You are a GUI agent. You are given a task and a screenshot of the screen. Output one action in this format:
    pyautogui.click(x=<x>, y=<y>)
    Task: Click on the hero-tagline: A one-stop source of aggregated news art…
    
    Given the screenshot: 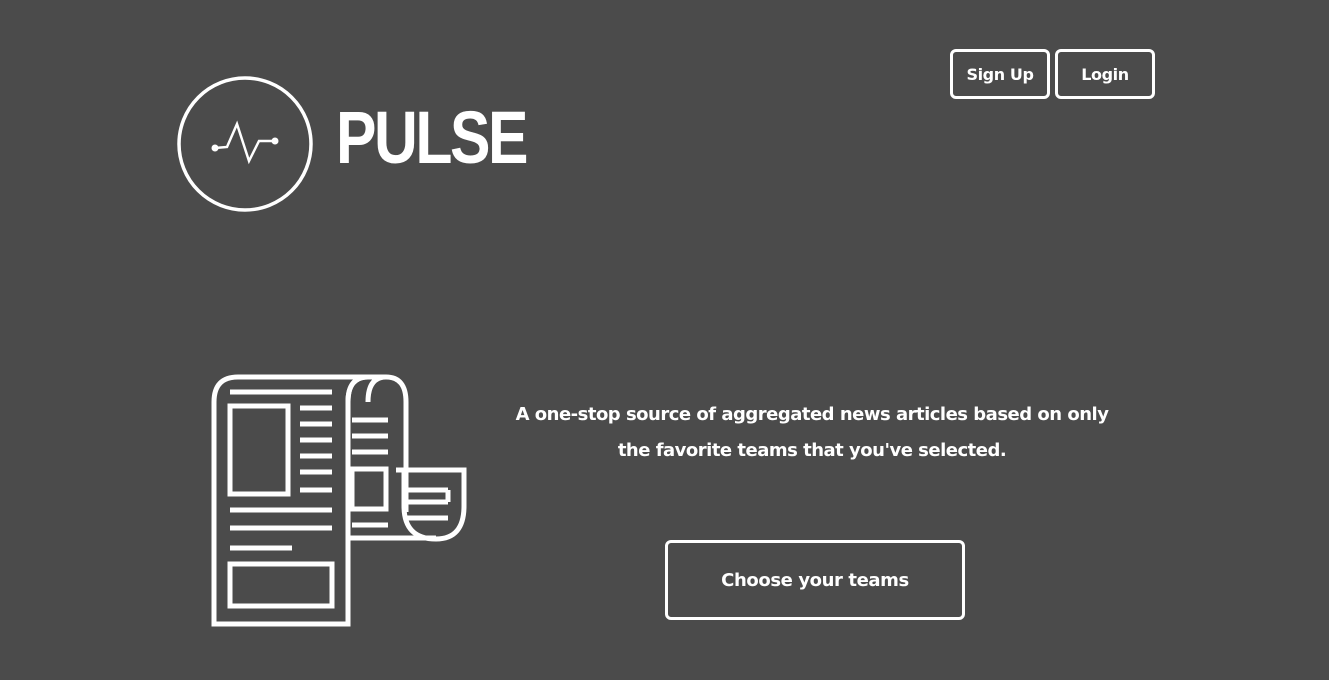 What is the action you would take?
    pyautogui.click(x=812, y=432)
    